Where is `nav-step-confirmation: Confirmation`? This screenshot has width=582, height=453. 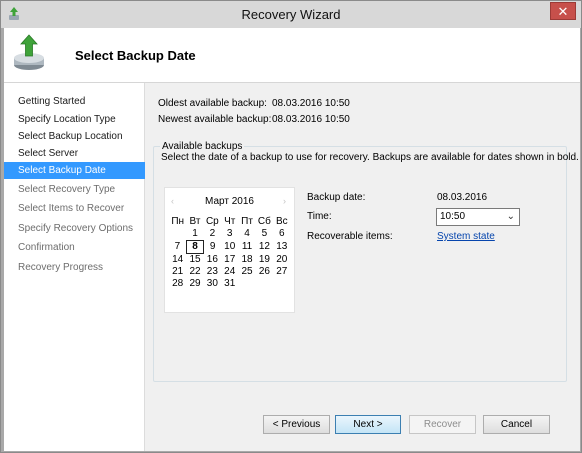 nav-step-confirmation: Confirmation is located at coordinates (46, 247).